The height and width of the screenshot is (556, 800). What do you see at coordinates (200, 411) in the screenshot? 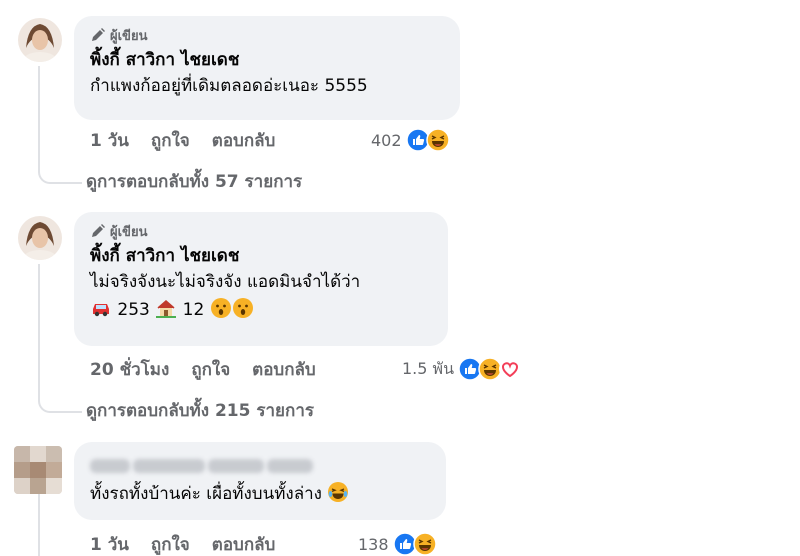
I see `view-replies-link: ดูการตอบกลับทั้ง 215 รายการ` at bounding box center [200, 411].